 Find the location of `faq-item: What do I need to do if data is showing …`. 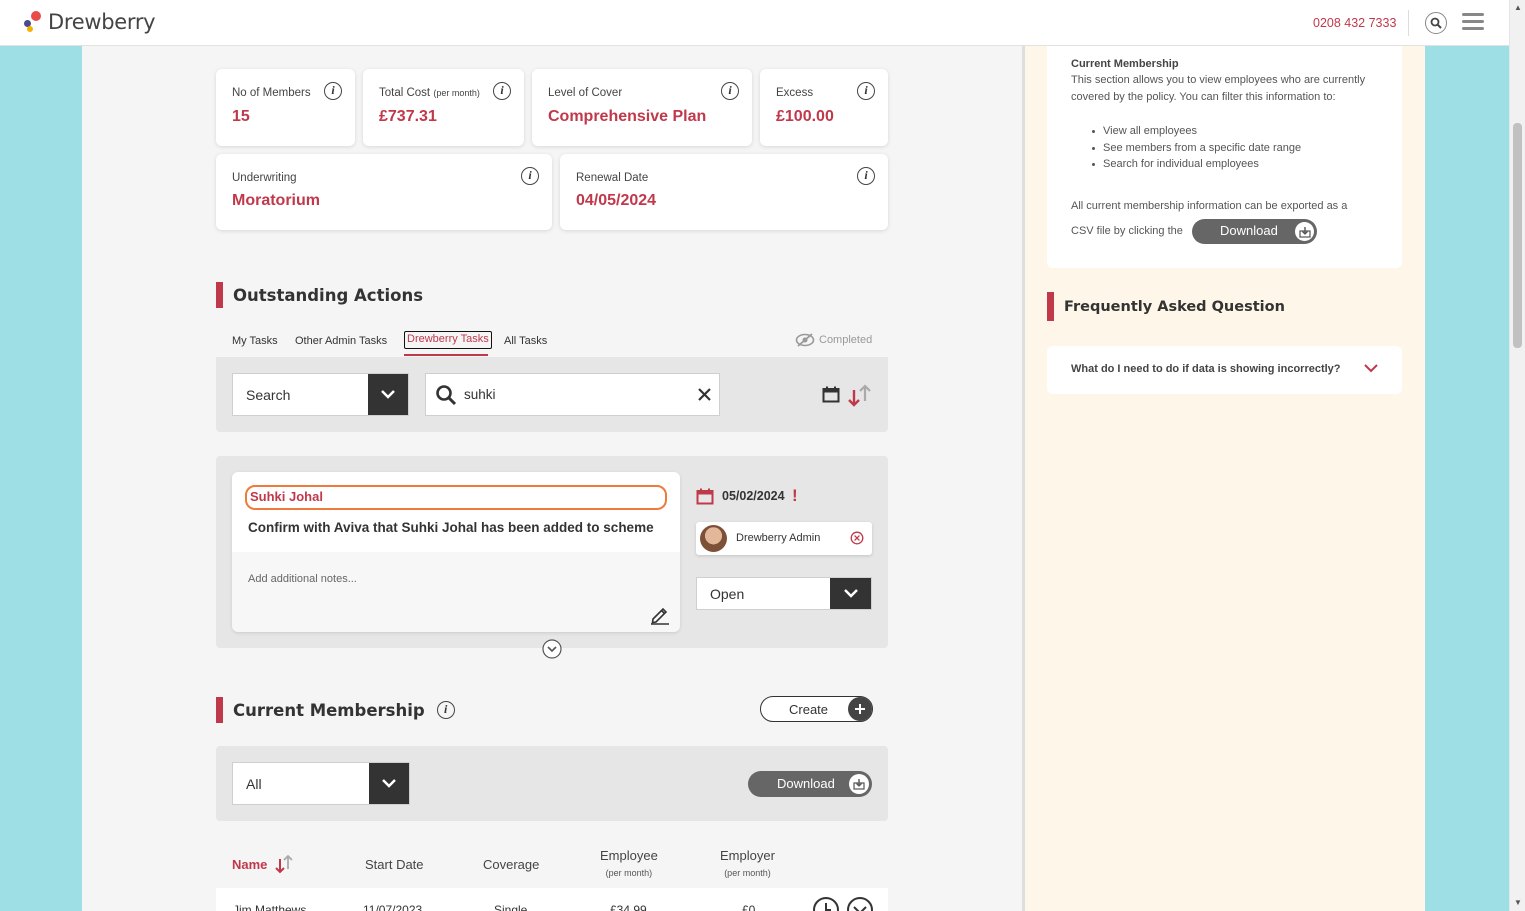

faq-item: What do I need to do if data is showing … is located at coordinates (1224, 370).